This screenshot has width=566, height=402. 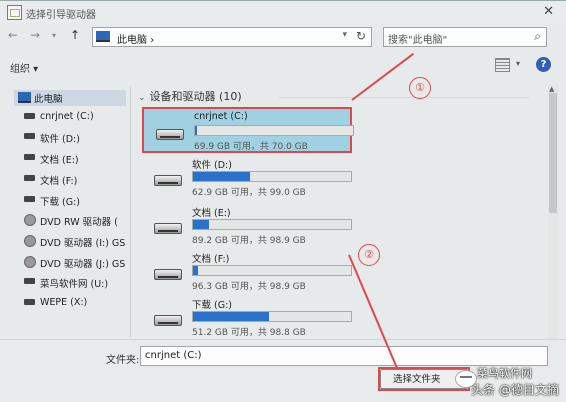 What do you see at coordinates (537, 36) in the screenshot?
I see `search-icon: ⌕` at bounding box center [537, 36].